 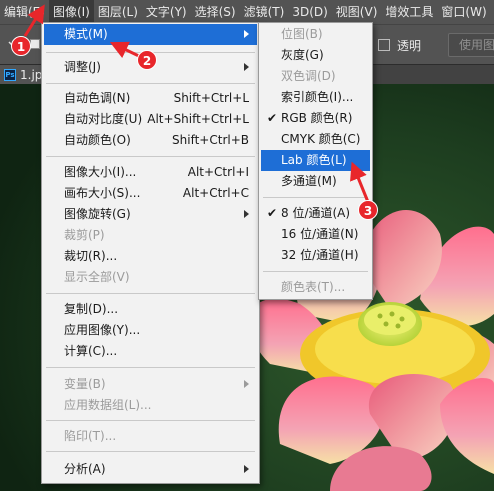 I want to click on mode-item-bitmap: 位图(B), so click(x=315, y=34).